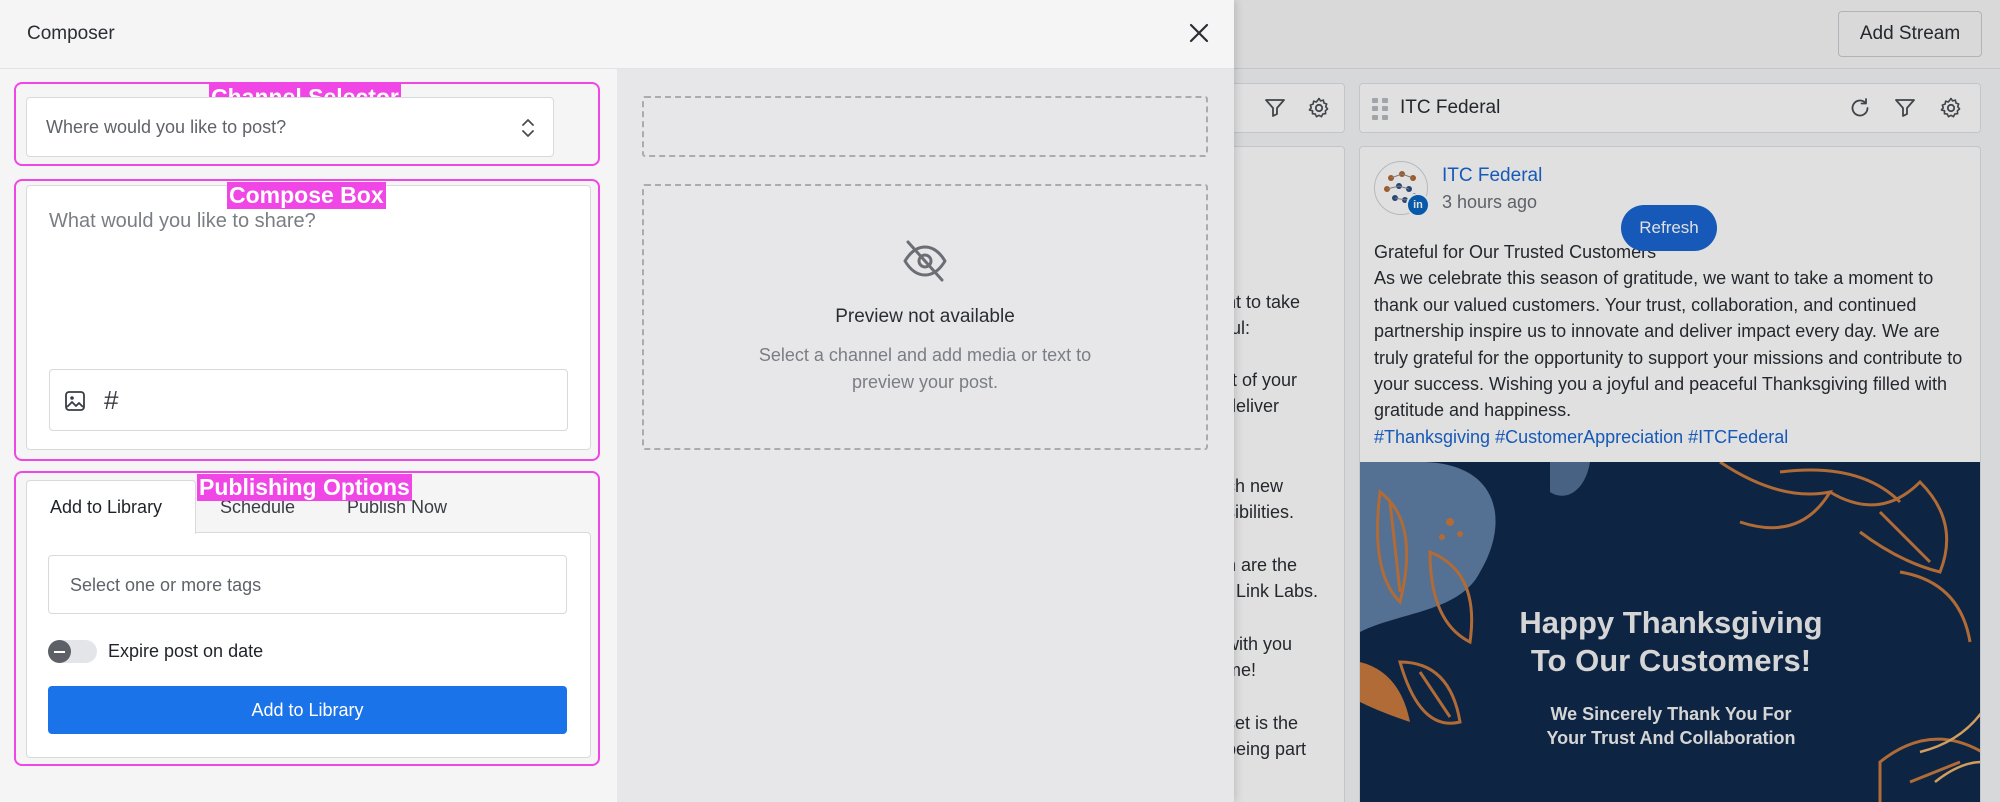  Describe the element at coordinates (71, 33) in the screenshot. I see `composer-title: Composer` at that location.